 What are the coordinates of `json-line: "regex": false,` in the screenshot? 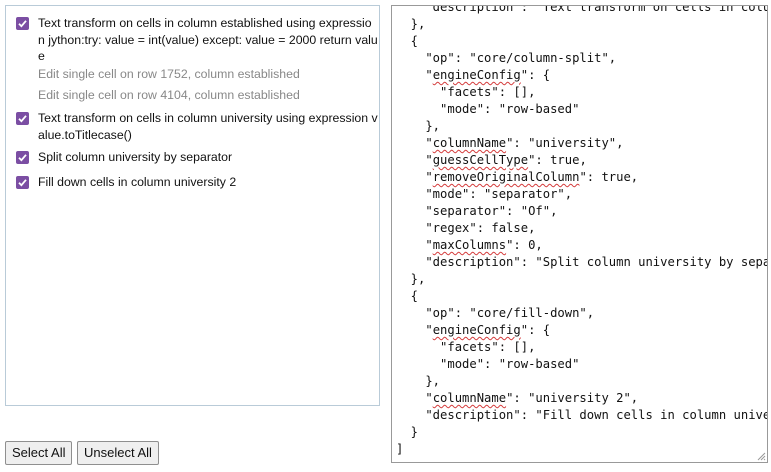 It's located at (466, 228).